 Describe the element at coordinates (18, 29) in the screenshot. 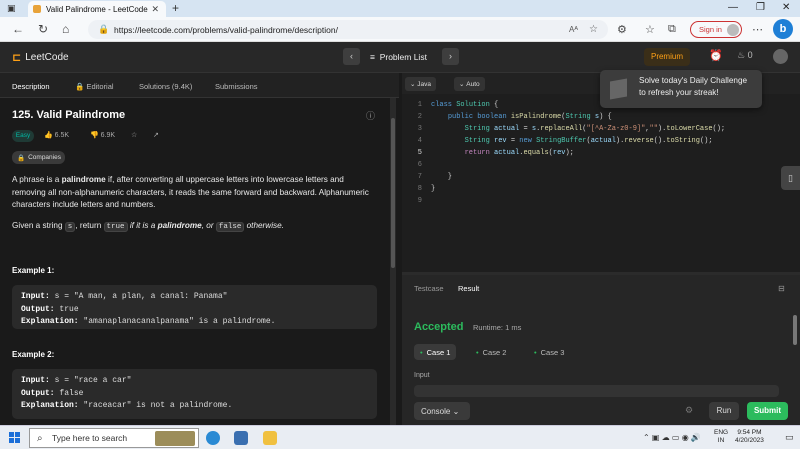

I see `back-icon: ←` at that location.